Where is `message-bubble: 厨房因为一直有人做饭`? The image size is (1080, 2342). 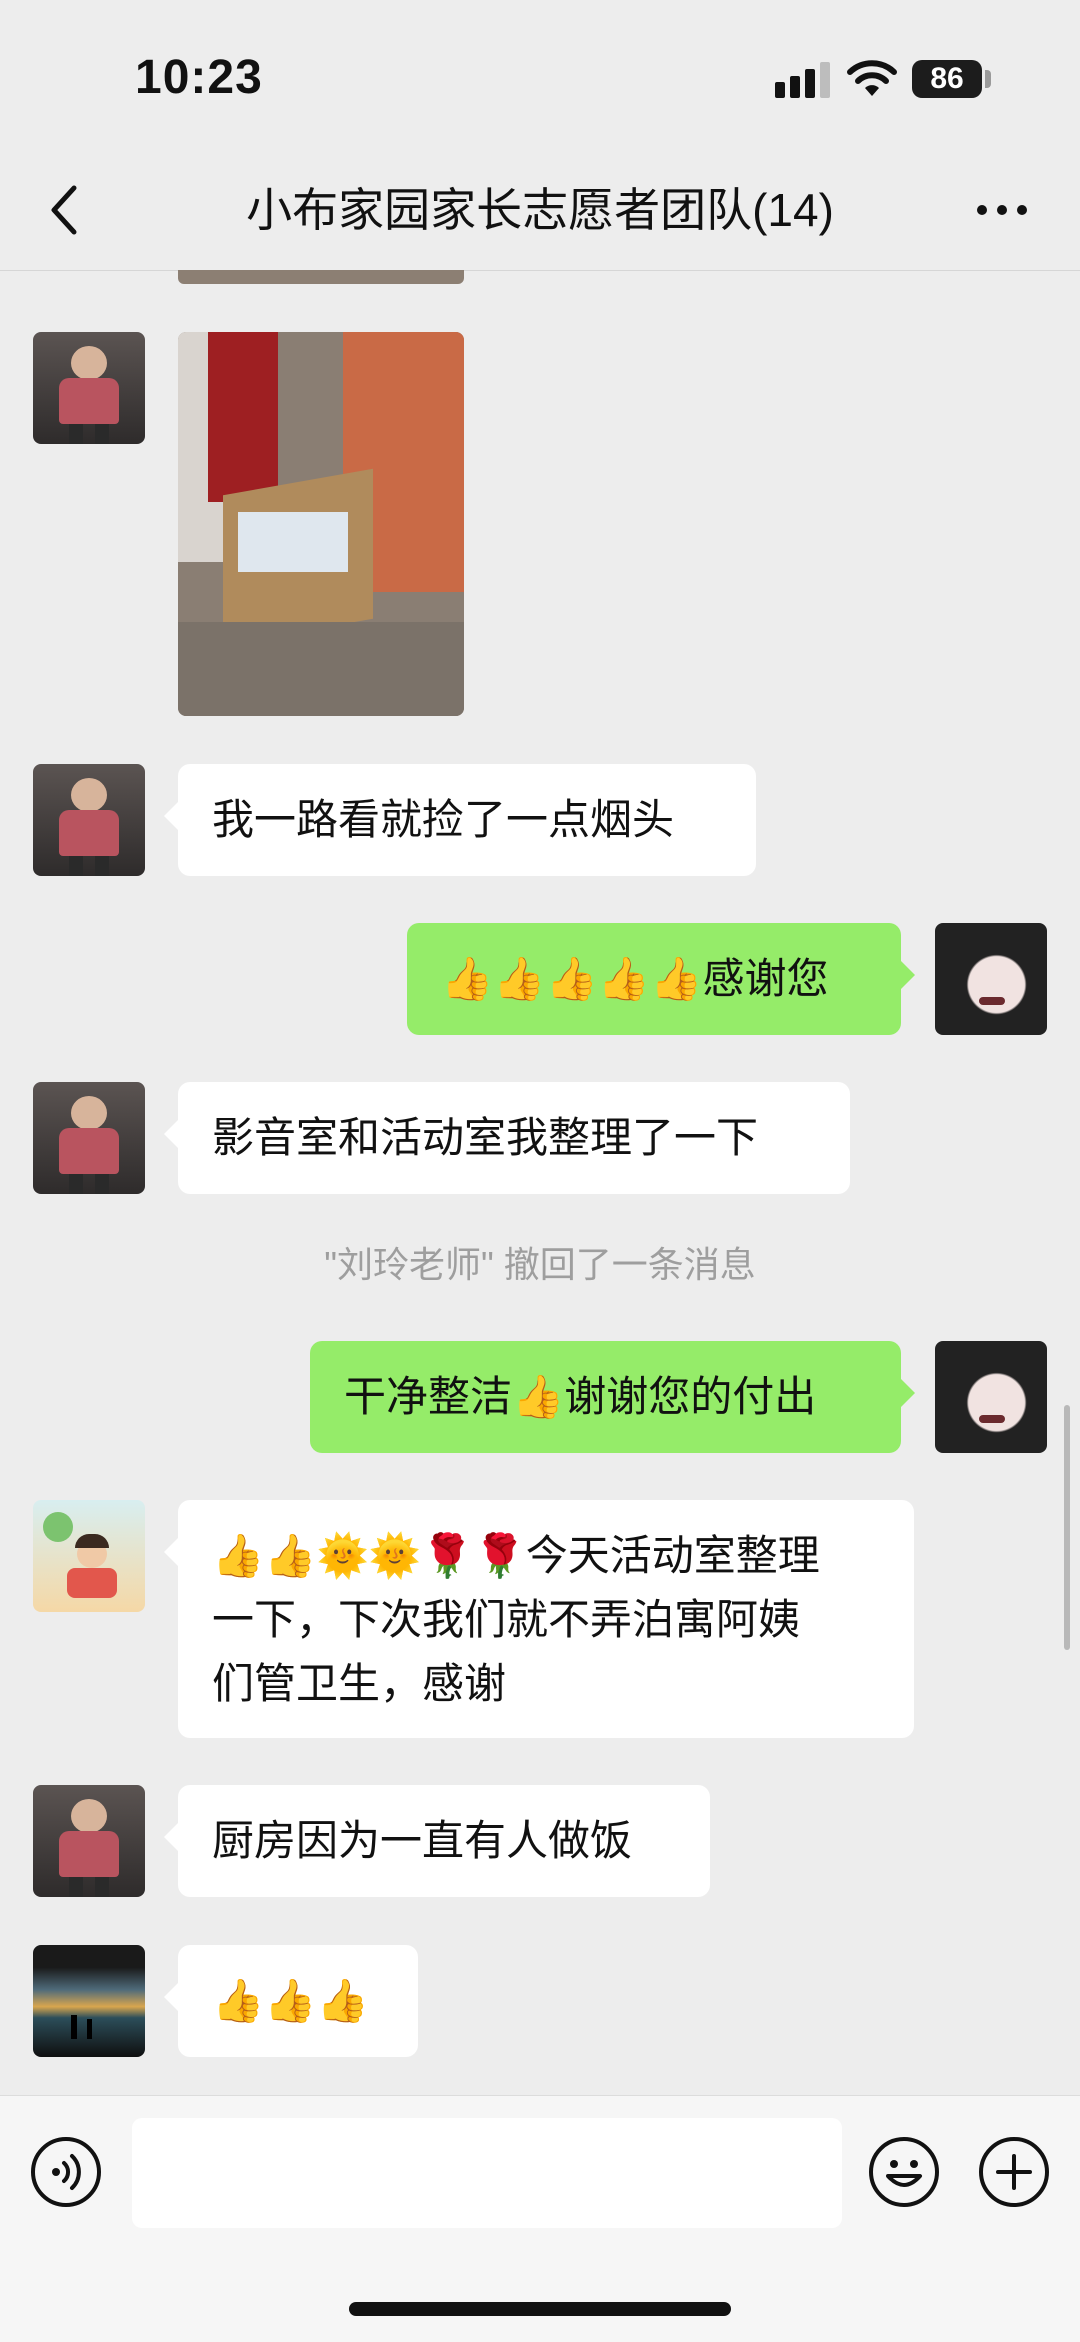
message-bubble: 厨房因为一直有人做饭 is located at coordinates (437, 1841).